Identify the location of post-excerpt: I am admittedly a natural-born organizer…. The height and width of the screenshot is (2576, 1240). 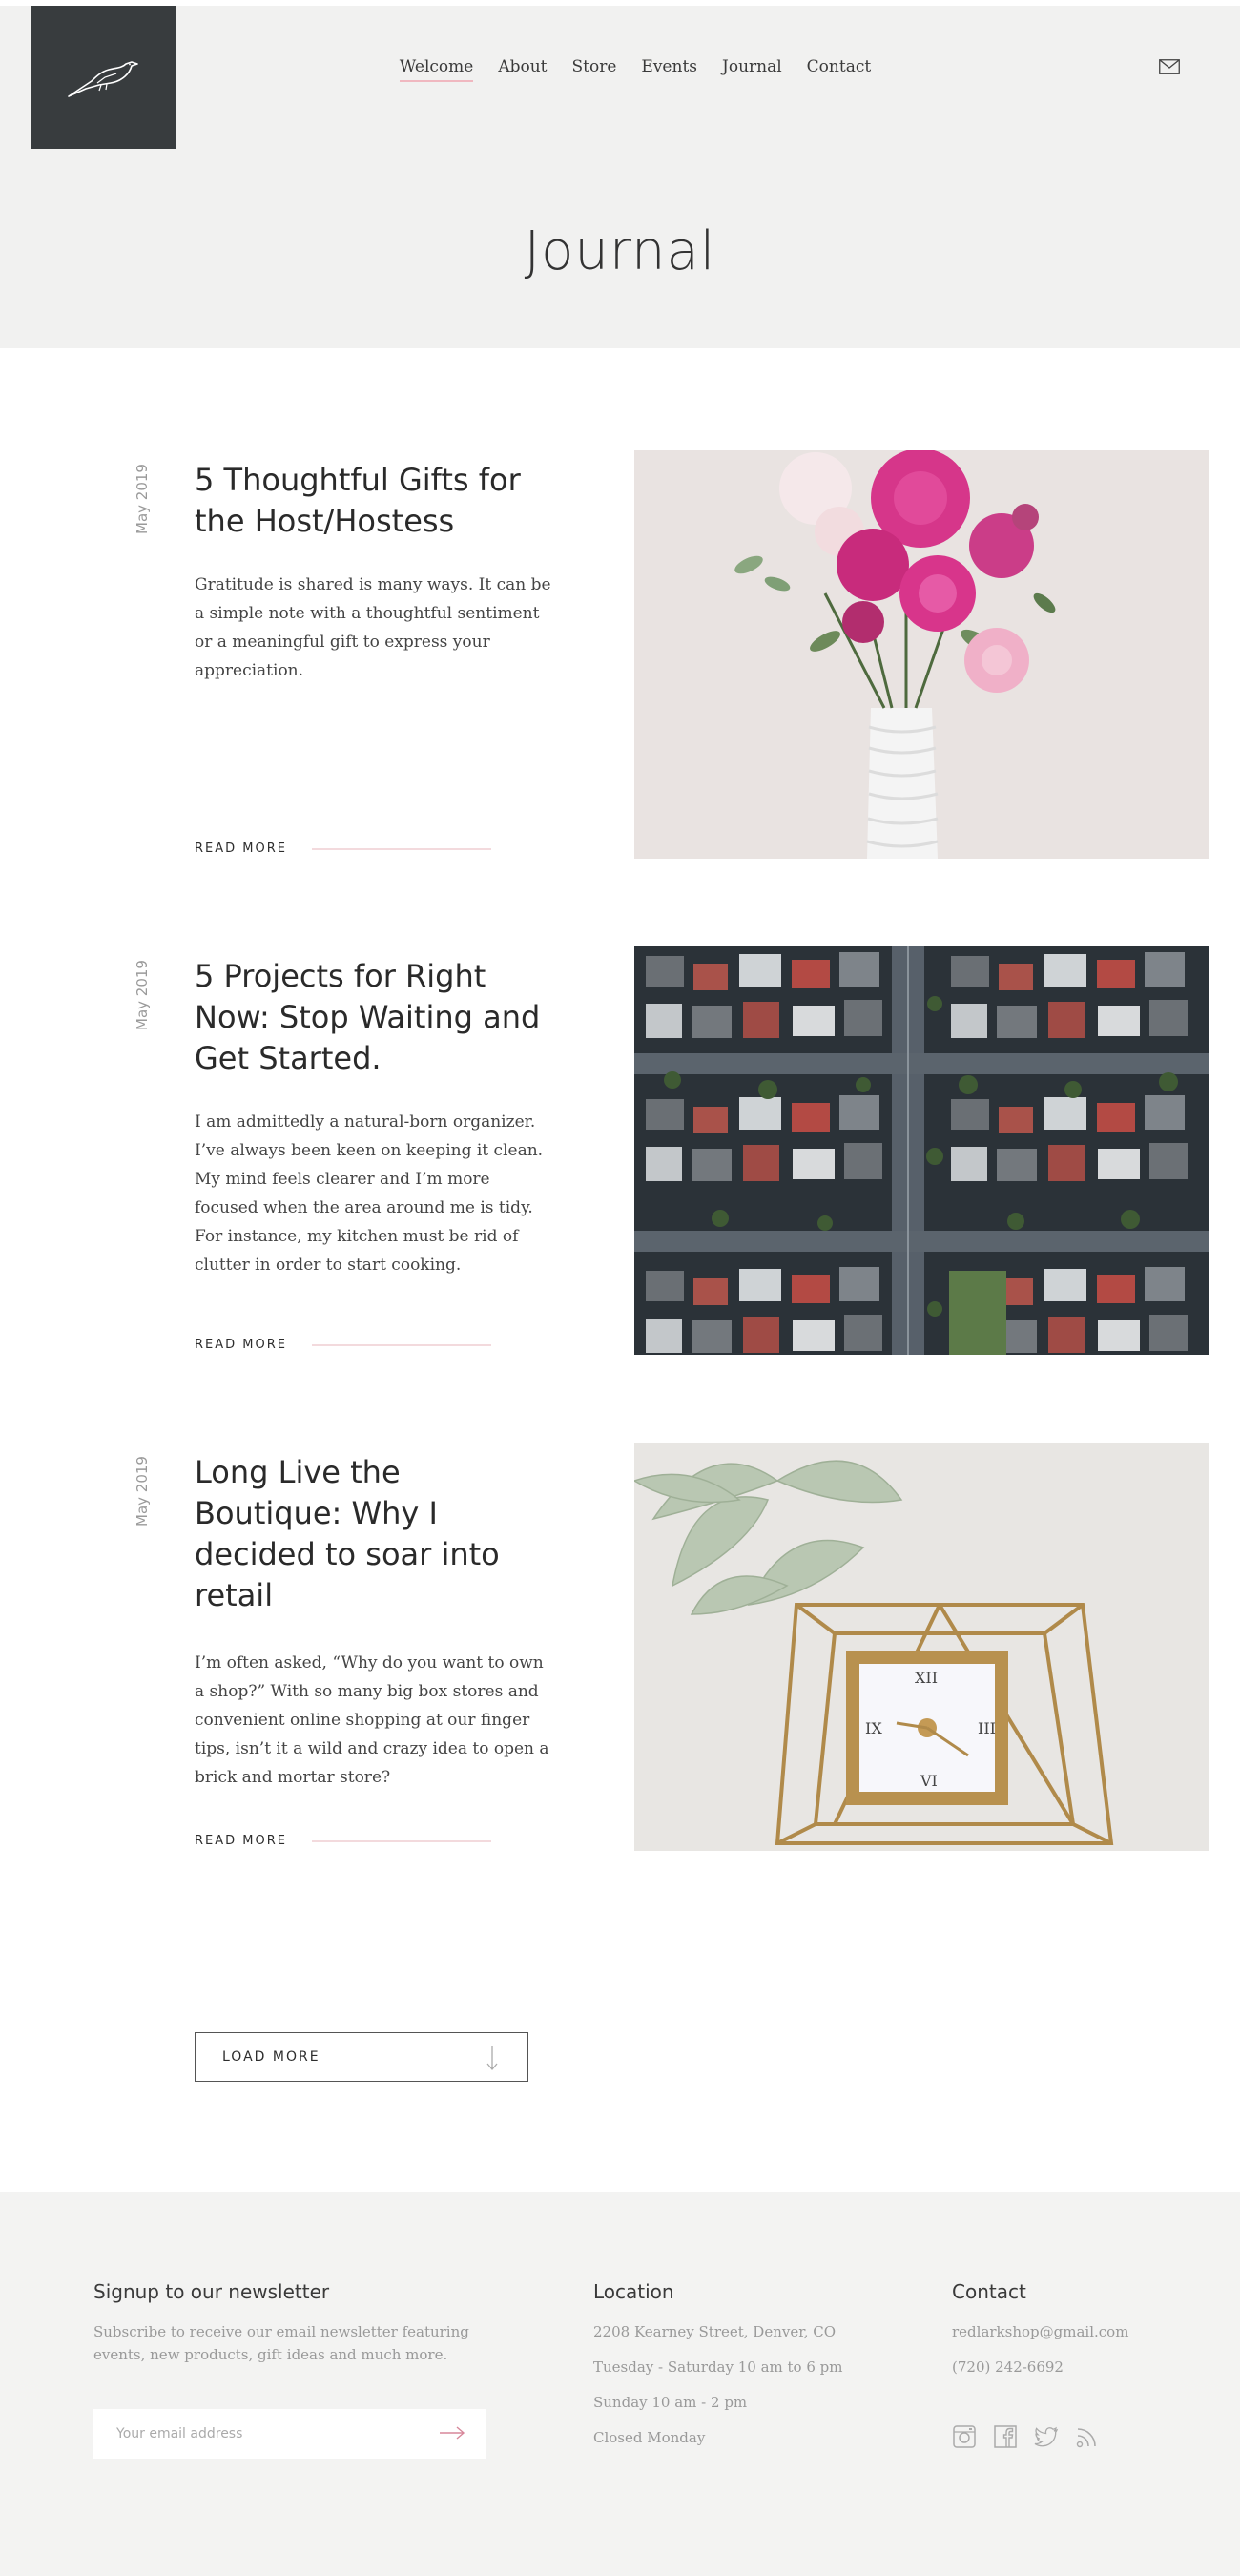
(369, 1193).